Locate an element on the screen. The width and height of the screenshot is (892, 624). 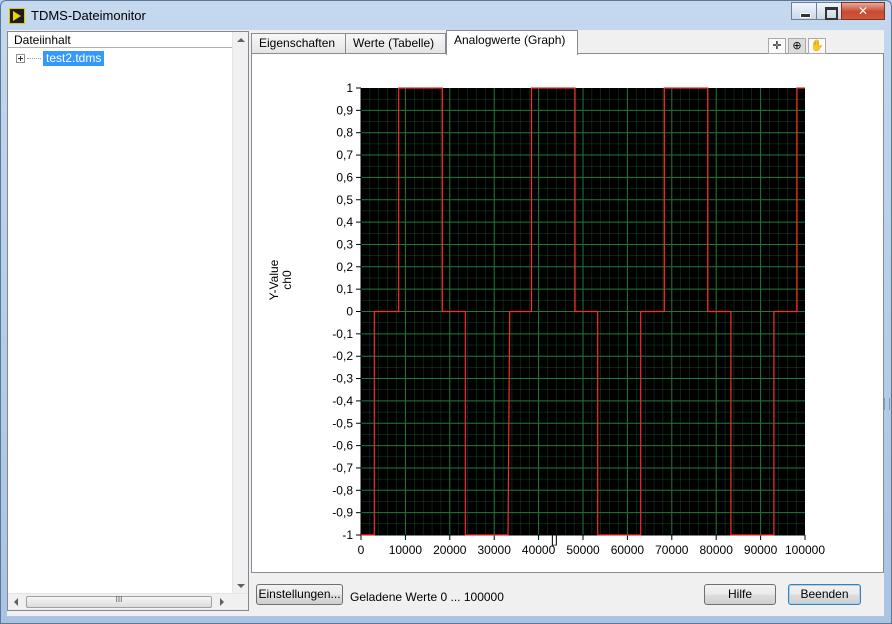
x-tick-label: 40000 is located at coordinates (539, 550).